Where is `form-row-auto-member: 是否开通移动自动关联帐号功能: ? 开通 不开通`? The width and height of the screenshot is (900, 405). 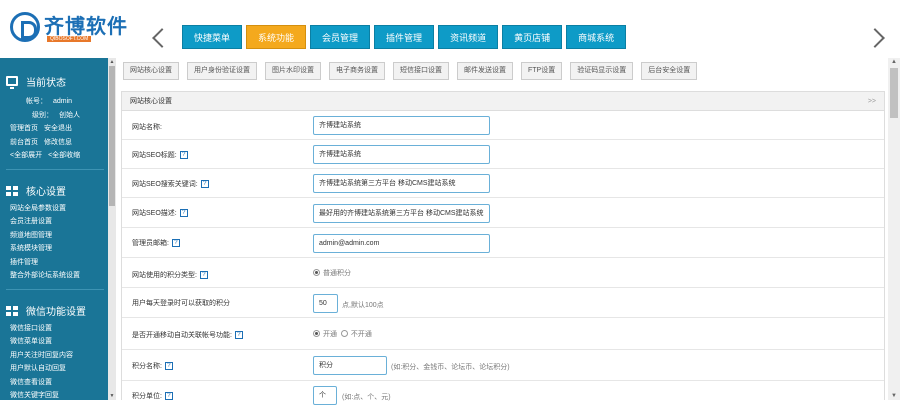
form-row-auto-member: 是否开通移动自动关联帐号功能: ? 开通 不开通 is located at coordinates (503, 334).